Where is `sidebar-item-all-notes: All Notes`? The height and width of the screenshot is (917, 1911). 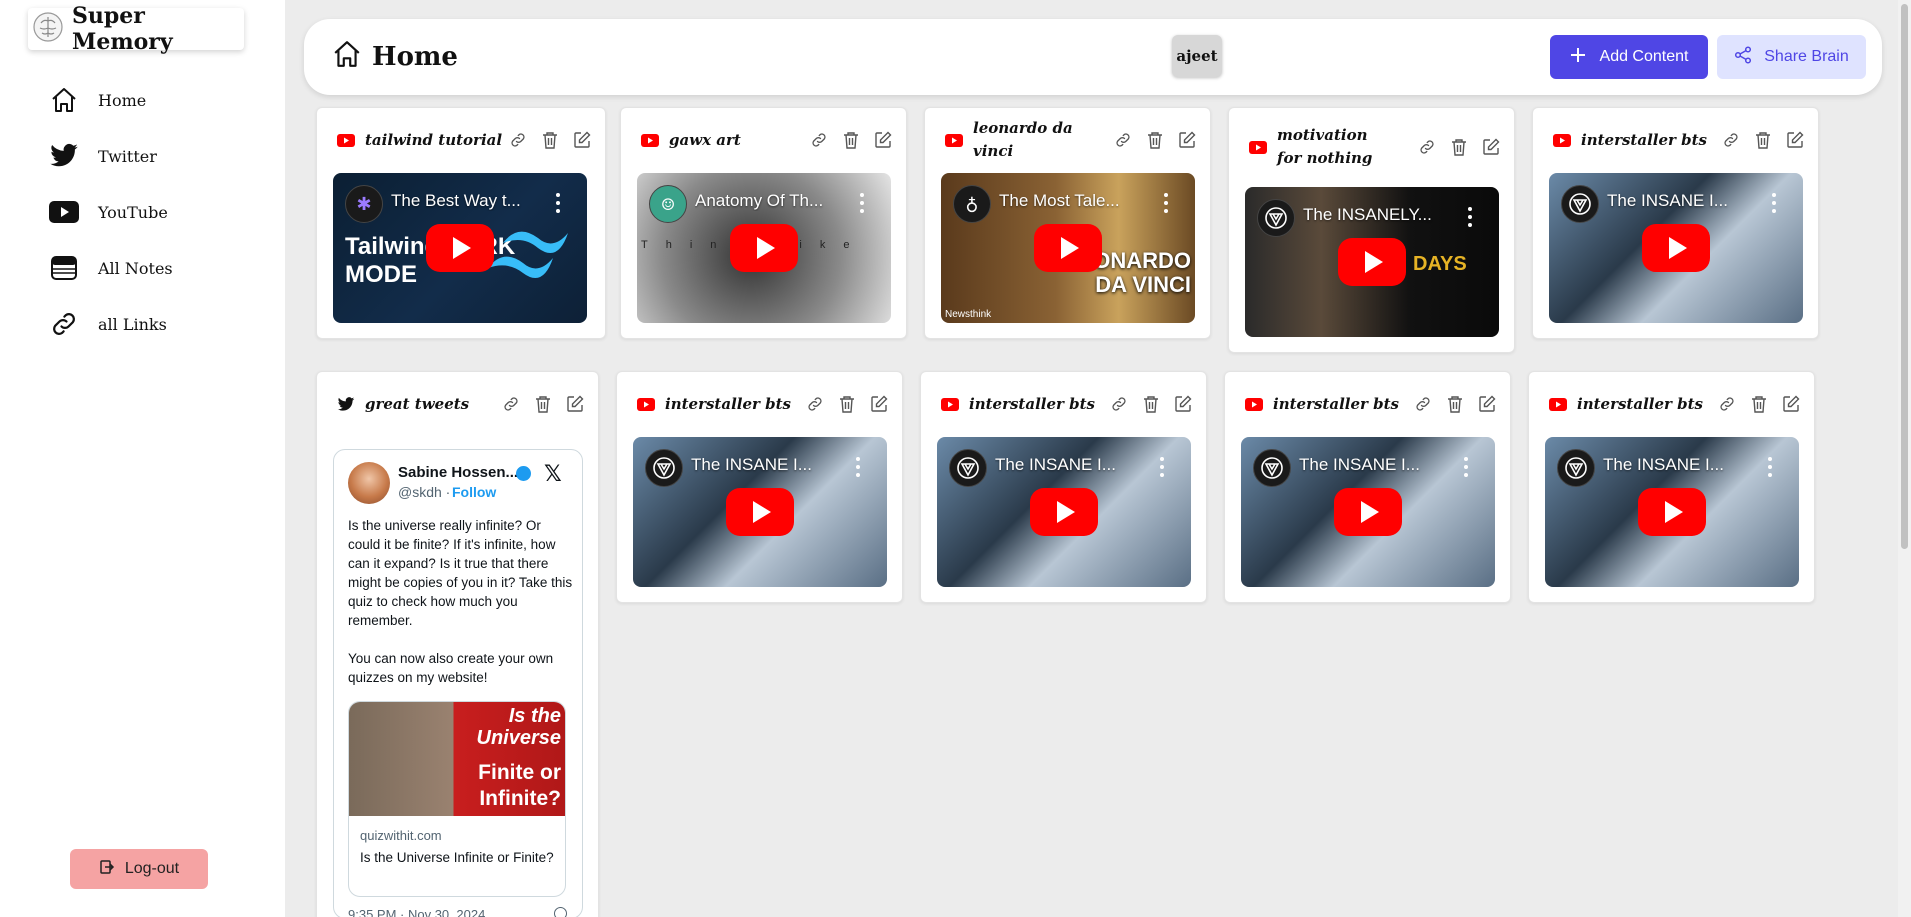 sidebar-item-all-notes: All Notes is located at coordinates (110, 268).